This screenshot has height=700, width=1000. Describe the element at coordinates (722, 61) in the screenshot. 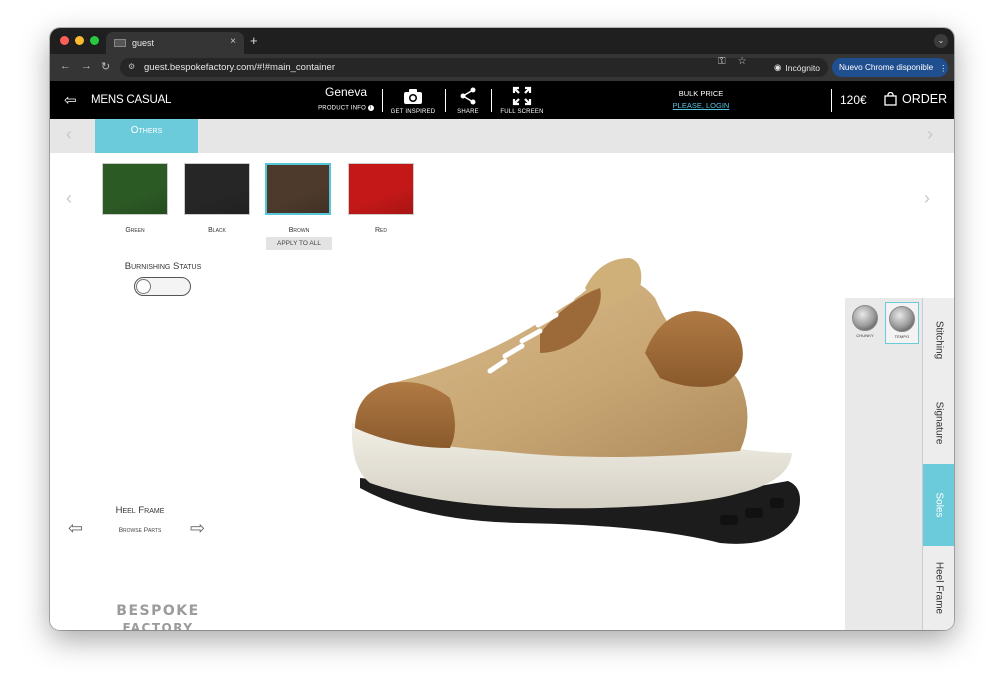

I see `key-icon: ⚿` at that location.